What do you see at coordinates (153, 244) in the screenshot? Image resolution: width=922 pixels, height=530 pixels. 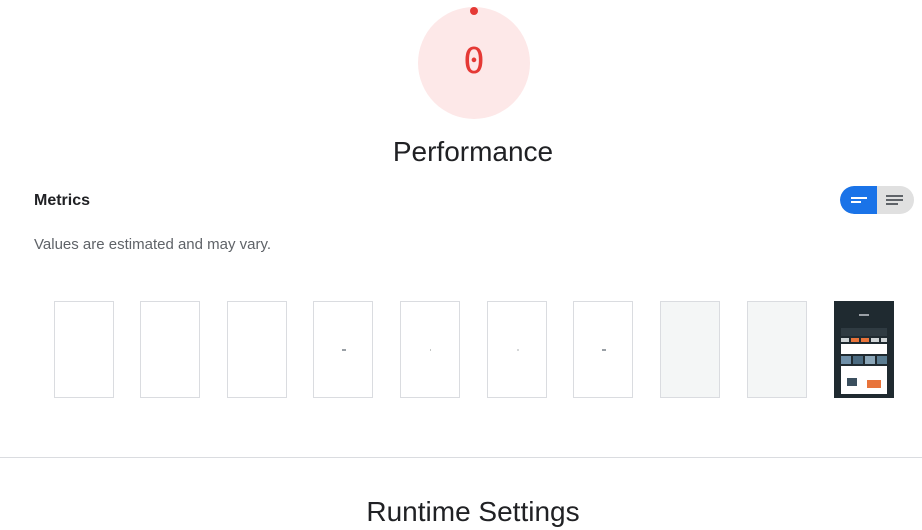 I see `metrics-disclaimer: Values are estimated and may vary.` at bounding box center [153, 244].